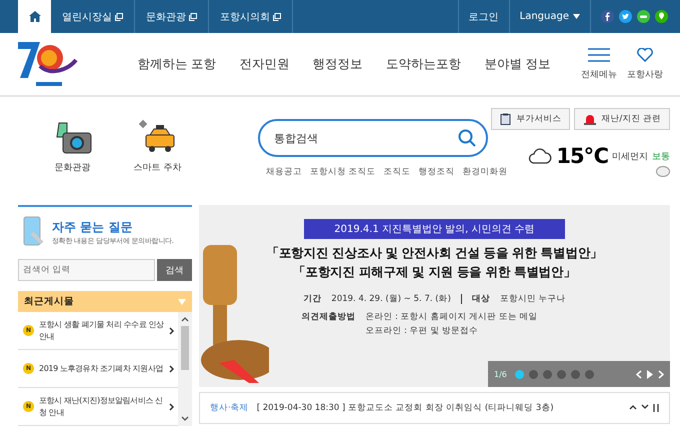  Describe the element at coordinates (661, 374) in the screenshot. I see `next-icon` at that location.